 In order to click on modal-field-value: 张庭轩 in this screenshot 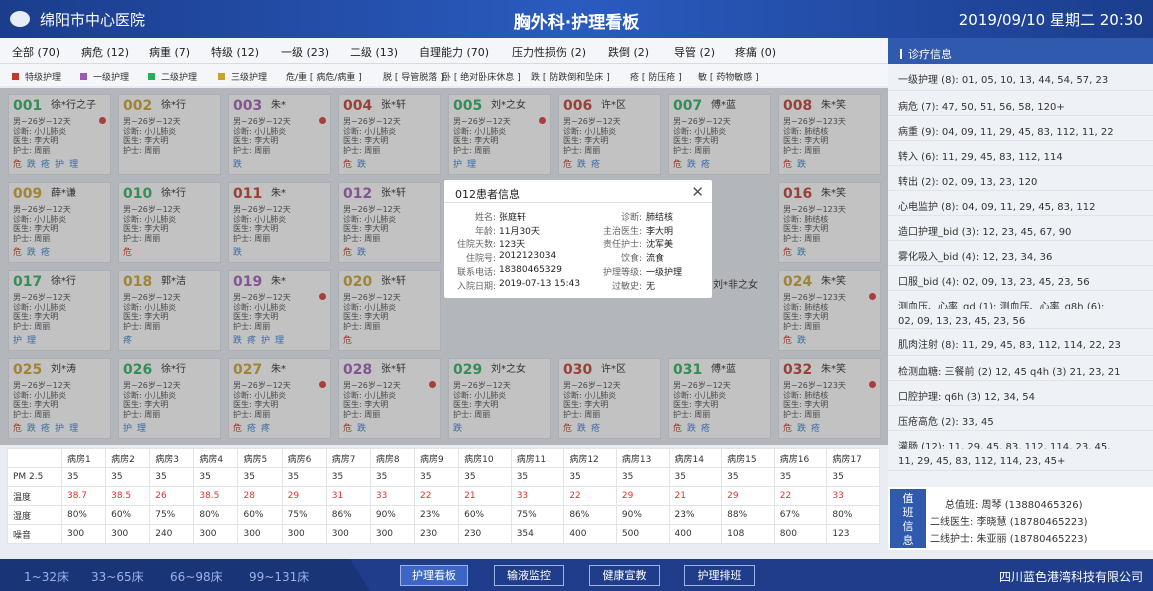, I will do `click(513, 218)`.